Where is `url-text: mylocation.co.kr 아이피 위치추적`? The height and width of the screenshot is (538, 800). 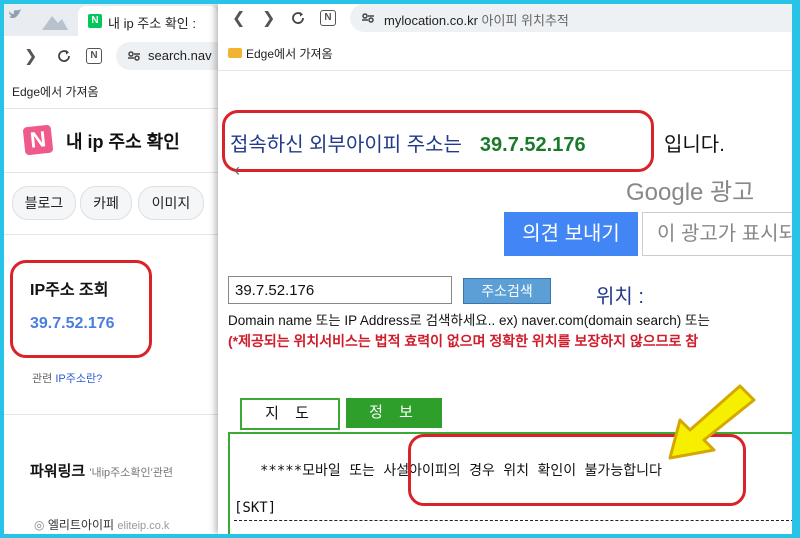 url-text: mylocation.co.kr 아이피 위치추적 is located at coordinates (476, 19).